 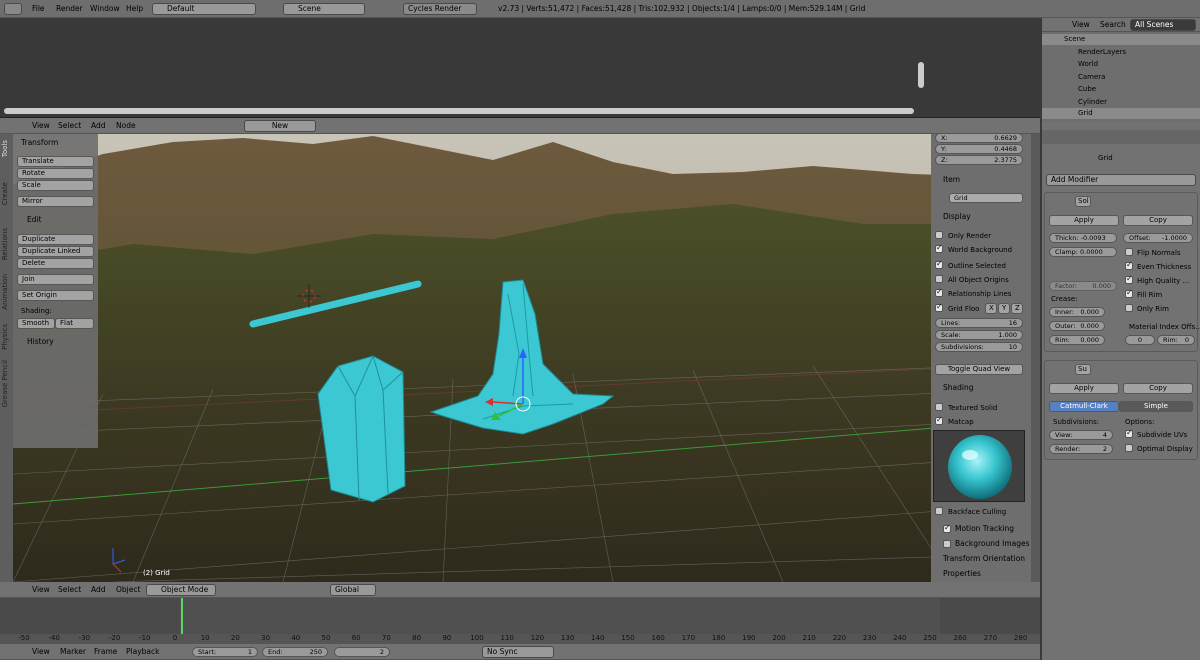 I want to click on new-material-button: New, so click(x=280, y=126).